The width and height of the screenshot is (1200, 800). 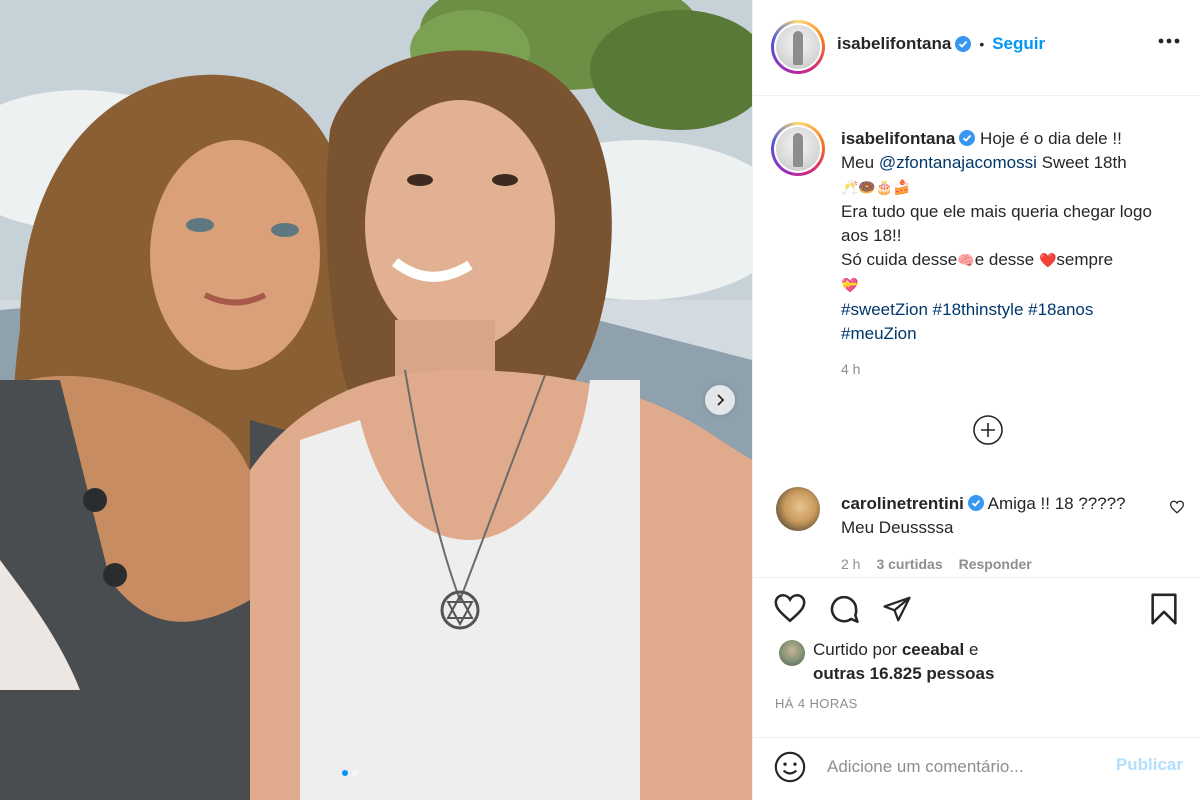 I want to click on caption-mention-link: @zfontanajacomossi, so click(x=958, y=162).